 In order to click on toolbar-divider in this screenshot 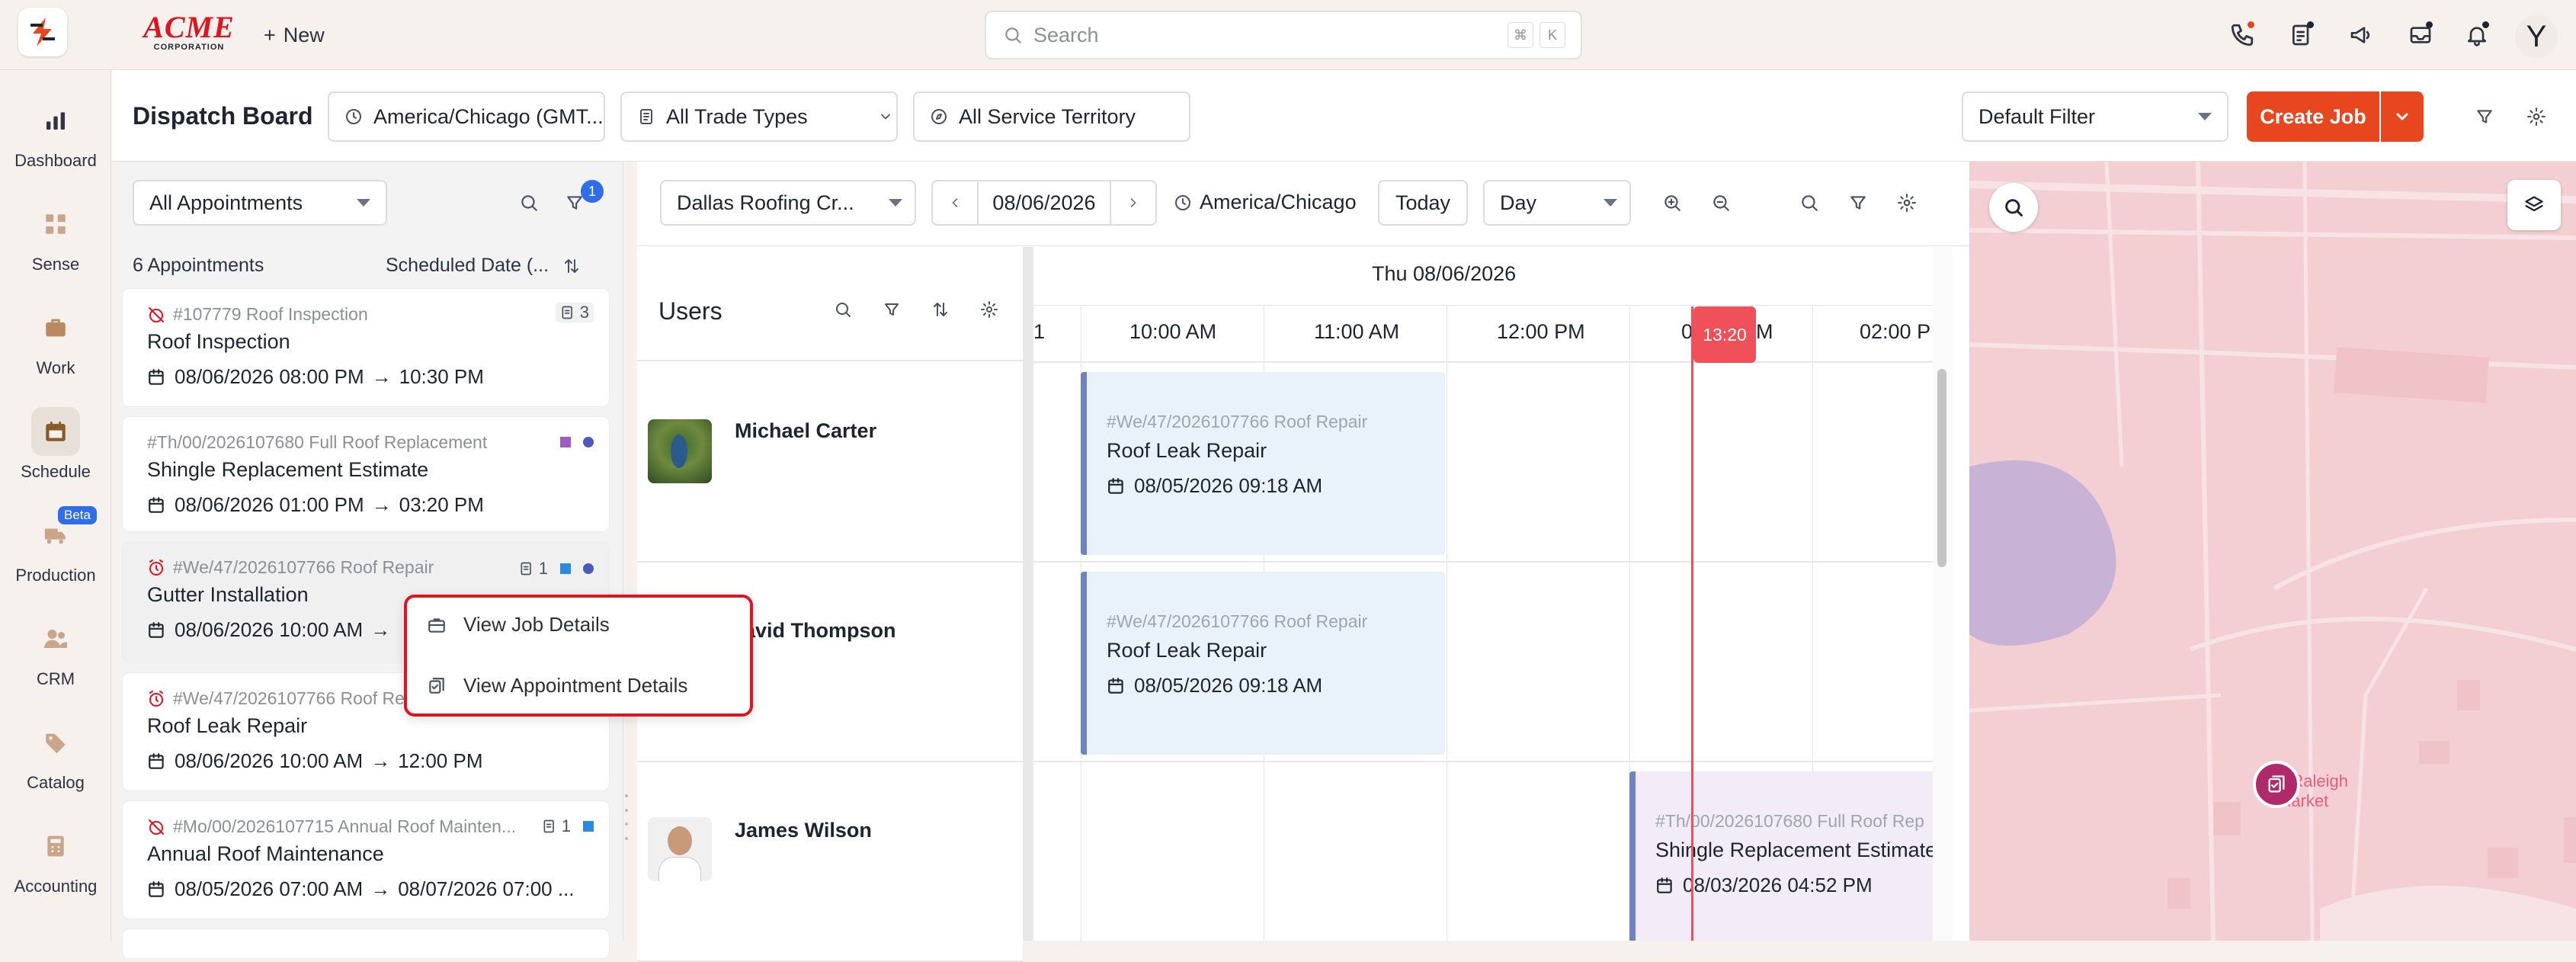, I will do `click(1303, 245)`.